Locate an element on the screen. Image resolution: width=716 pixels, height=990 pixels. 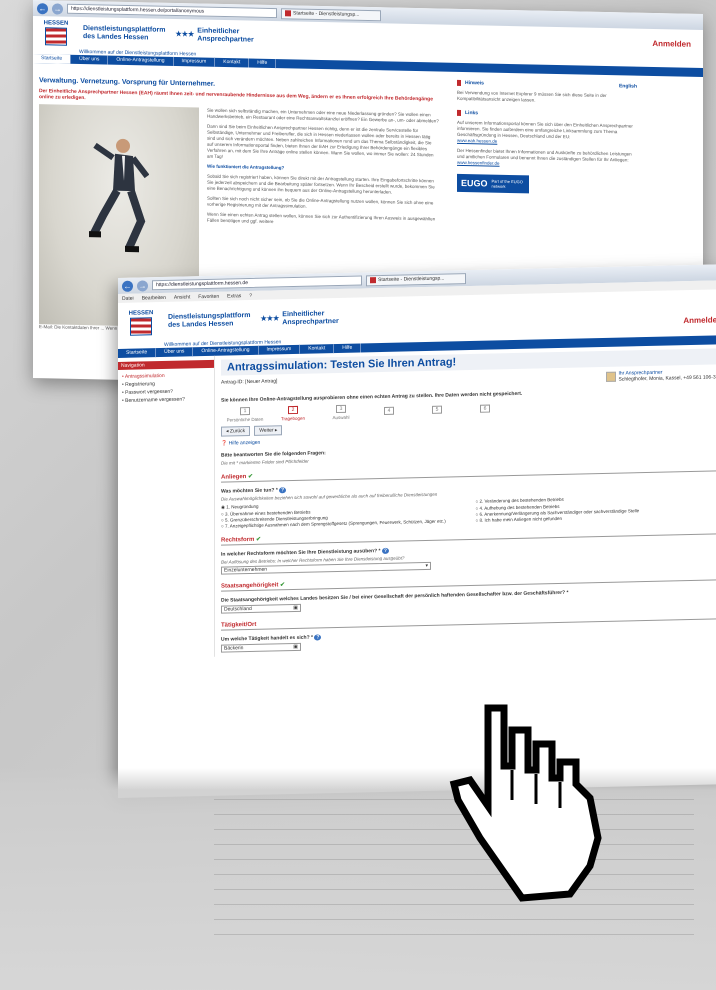
menu-favoriten: Favoriten is located at coordinates (208, 296).